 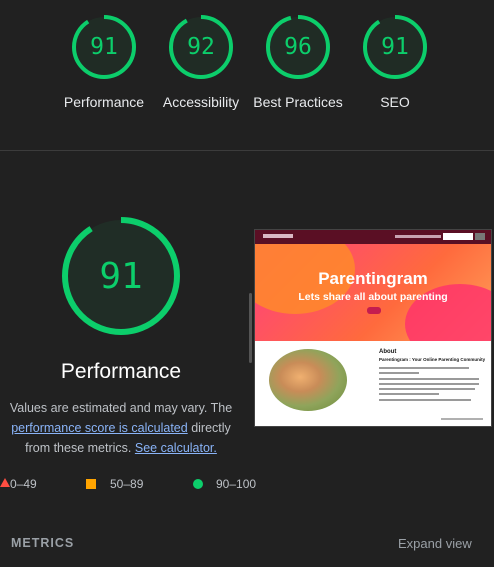 I want to click on performance-score: 91, so click(x=121, y=276).